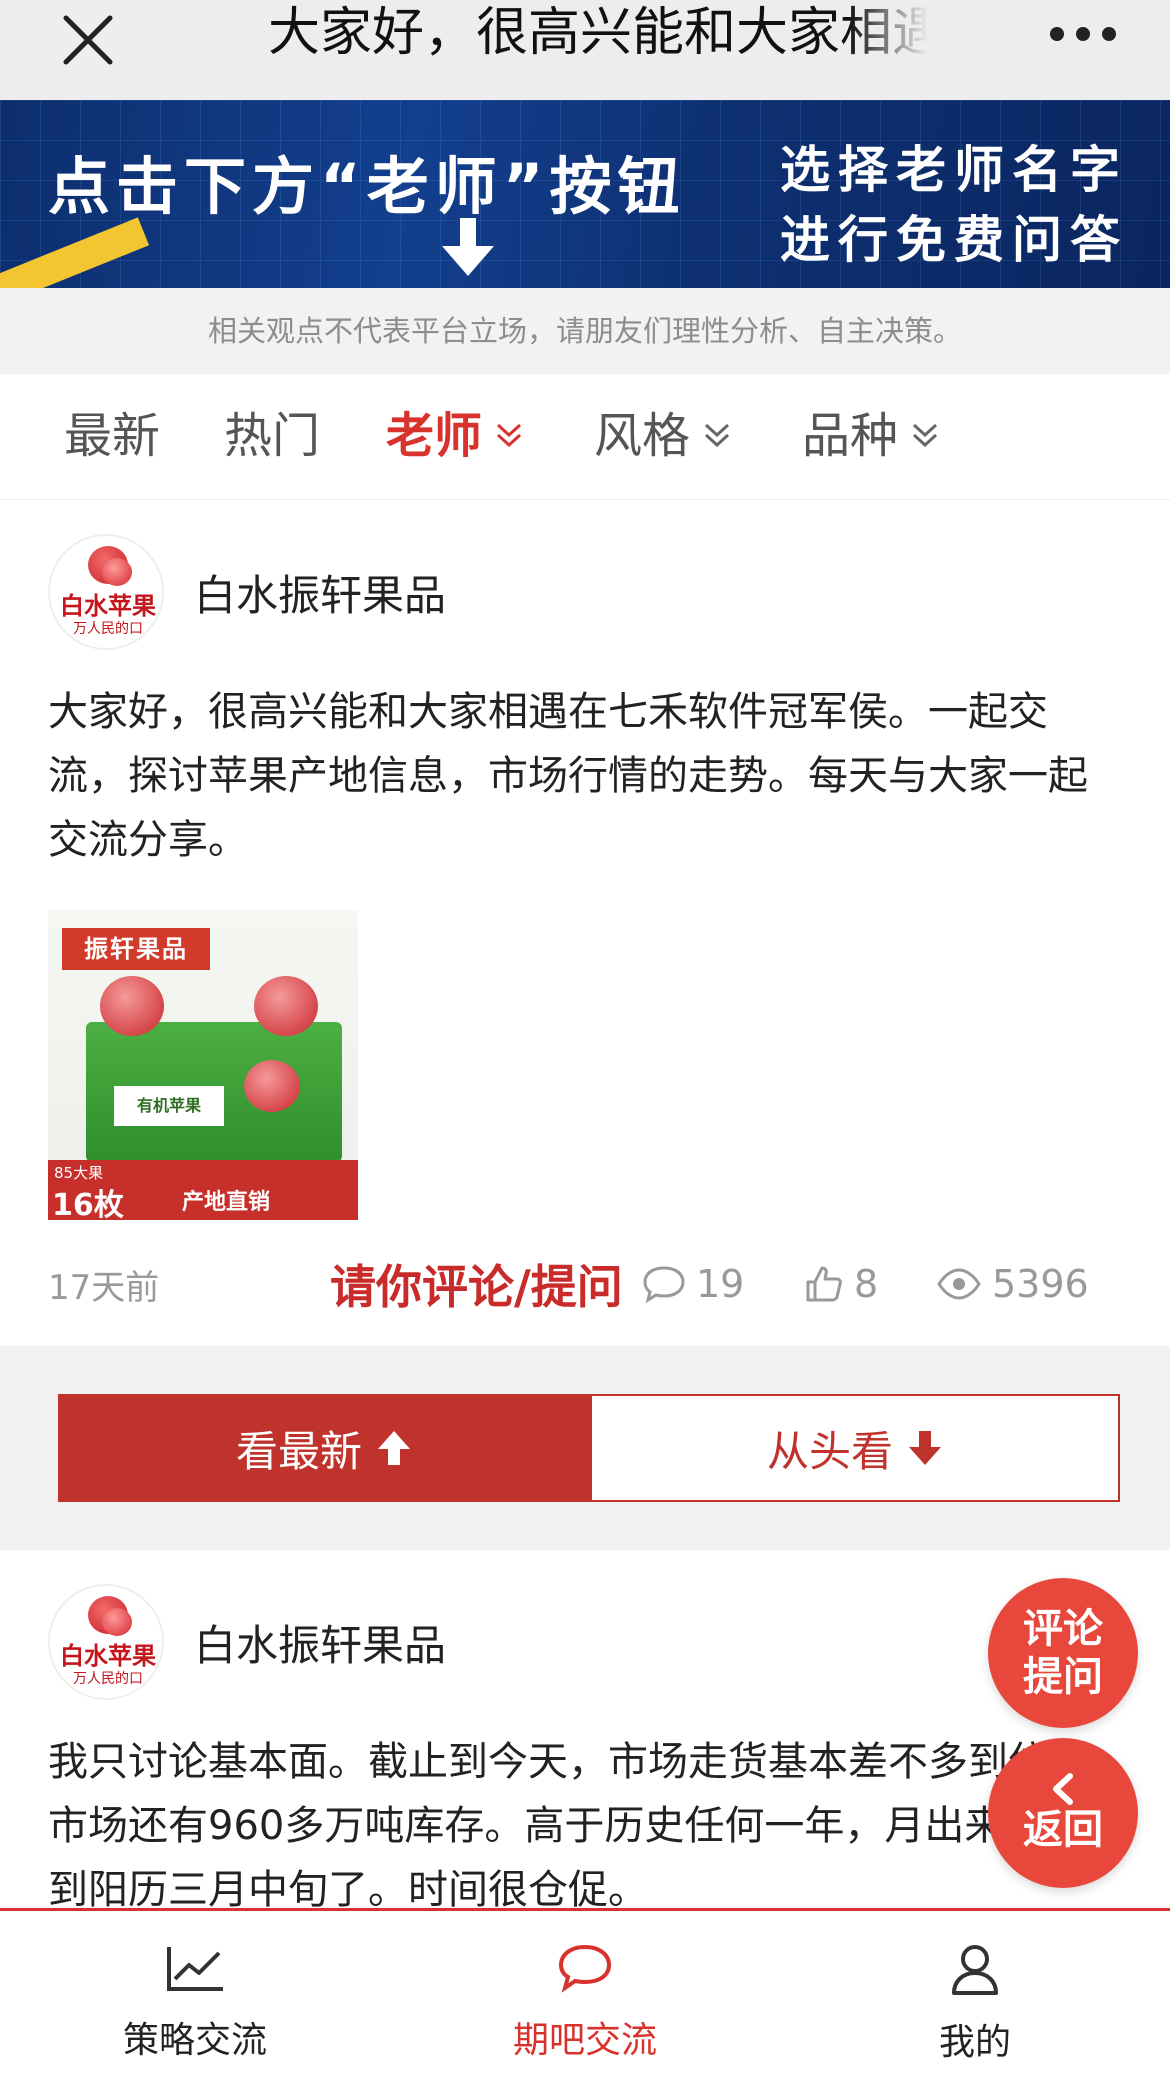  What do you see at coordinates (585, 437) in the screenshot?
I see `filter-tabs: 最新 热门 老师 风格 品种` at bounding box center [585, 437].